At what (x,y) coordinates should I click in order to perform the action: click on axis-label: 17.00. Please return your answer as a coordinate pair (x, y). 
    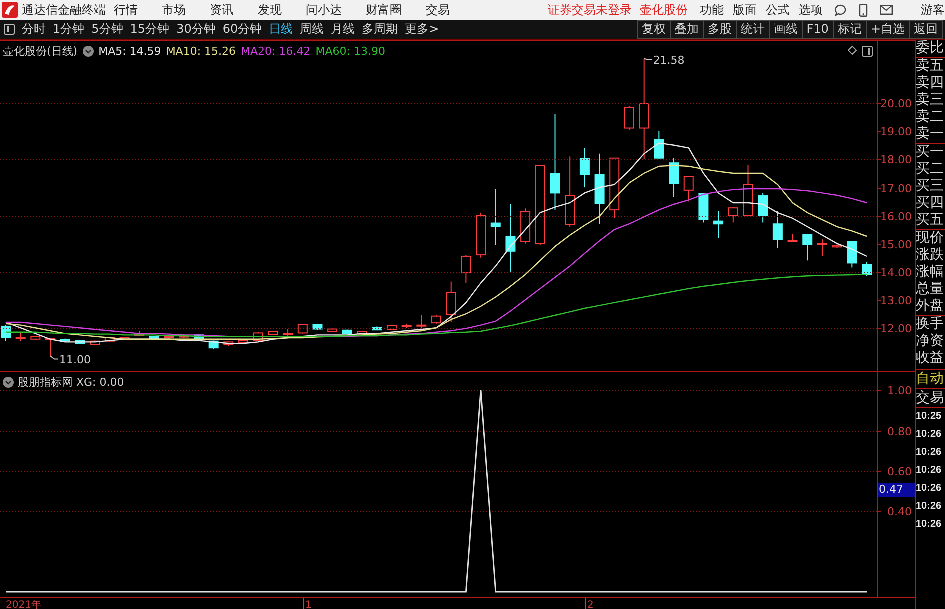
    Looking at the image, I should click on (896, 189).